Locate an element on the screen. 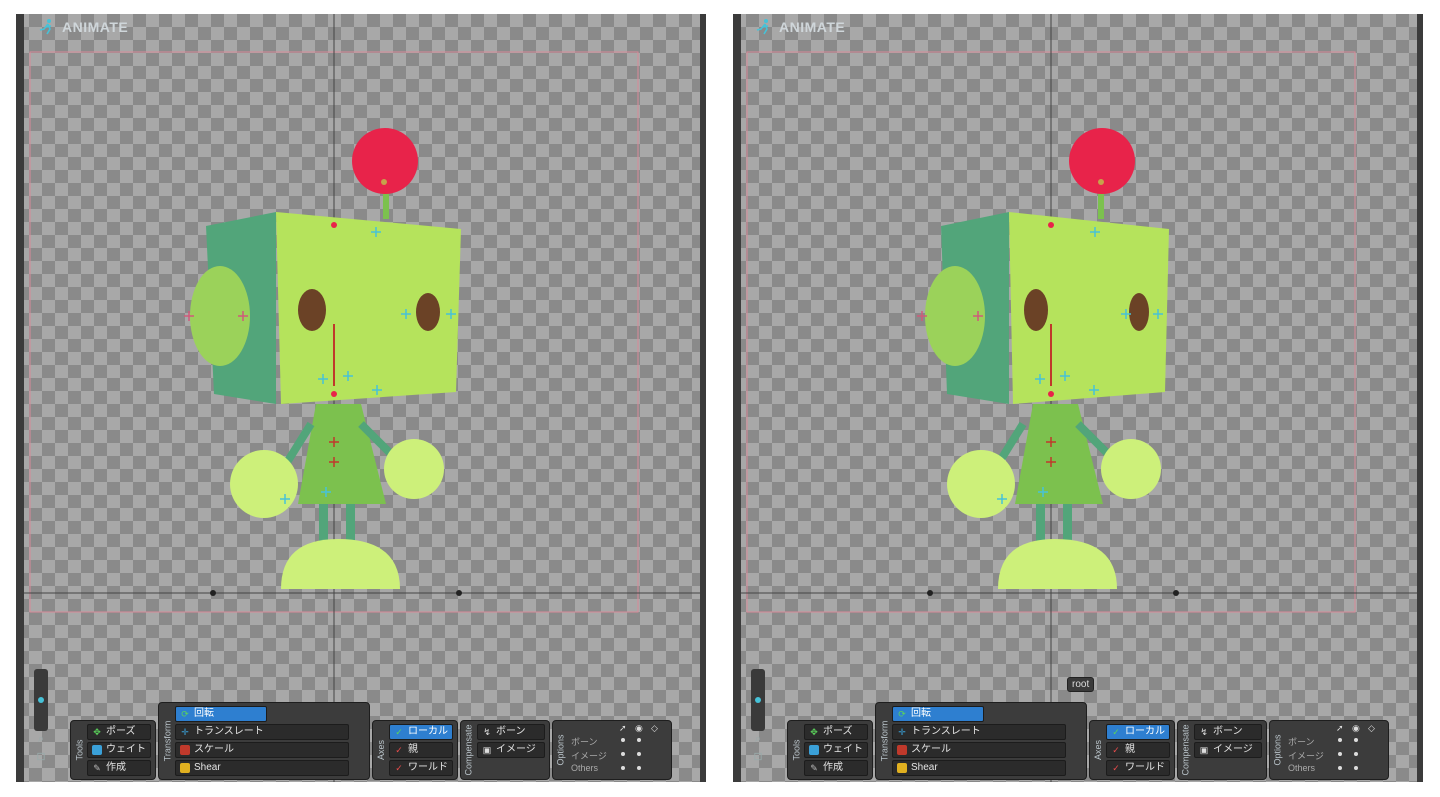 The width and height of the screenshot is (1440, 797). parent-axis-icon: ✓ is located at coordinates (1116, 750).